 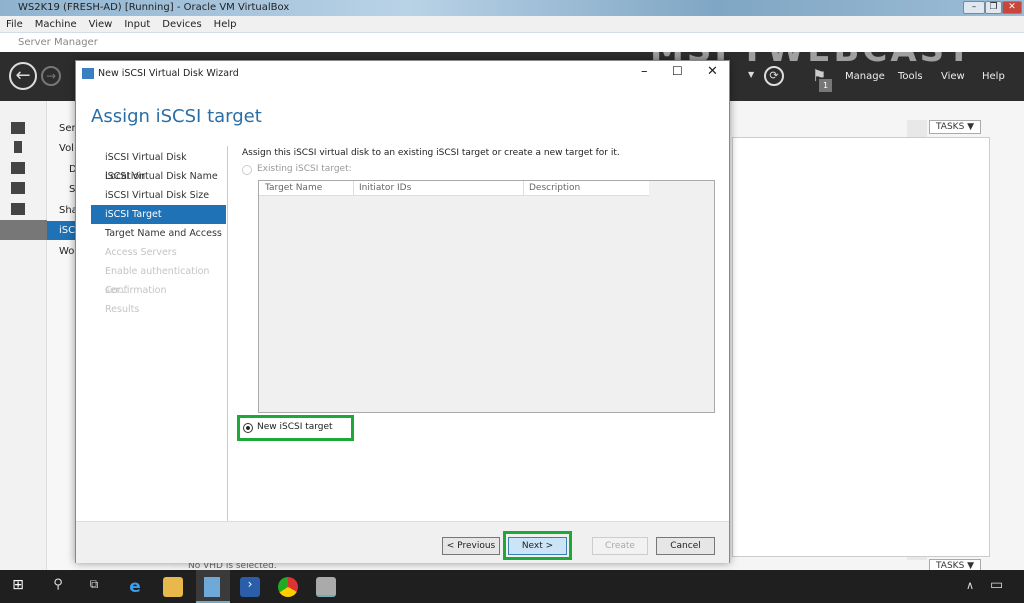 I want to click on create-button: Create, so click(x=620, y=546).